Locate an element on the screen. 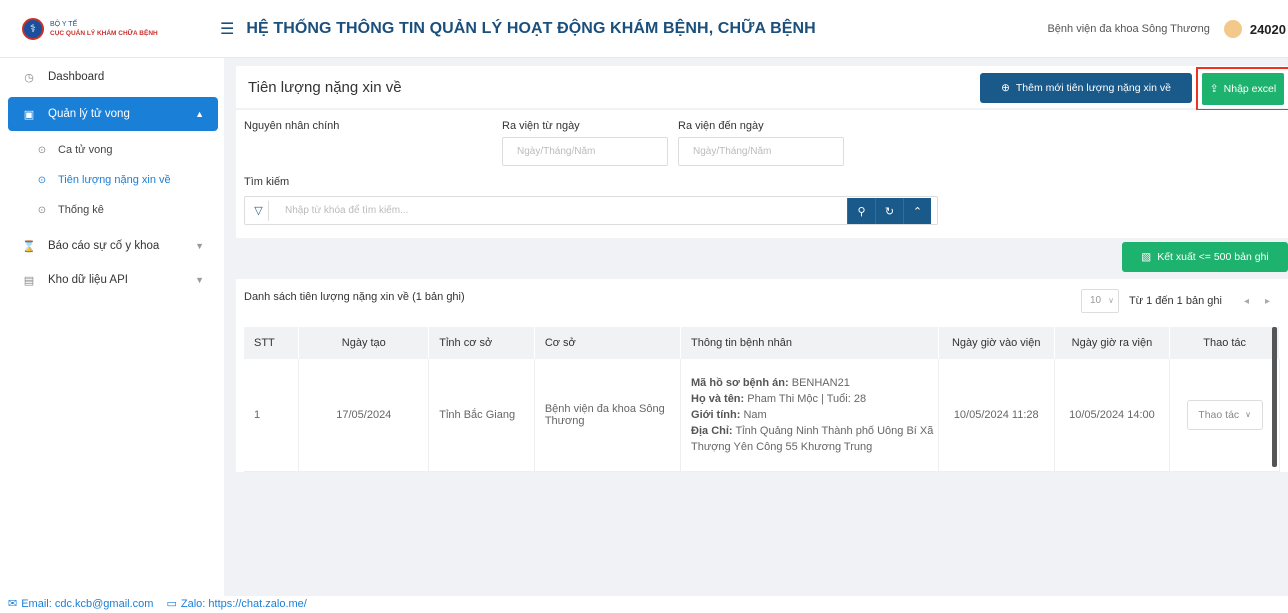 Image resolution: width=1288 pixels, height=613 pixels. import-excel-button: ⇪ Nhập excel is located at coordinates (1243, 89).